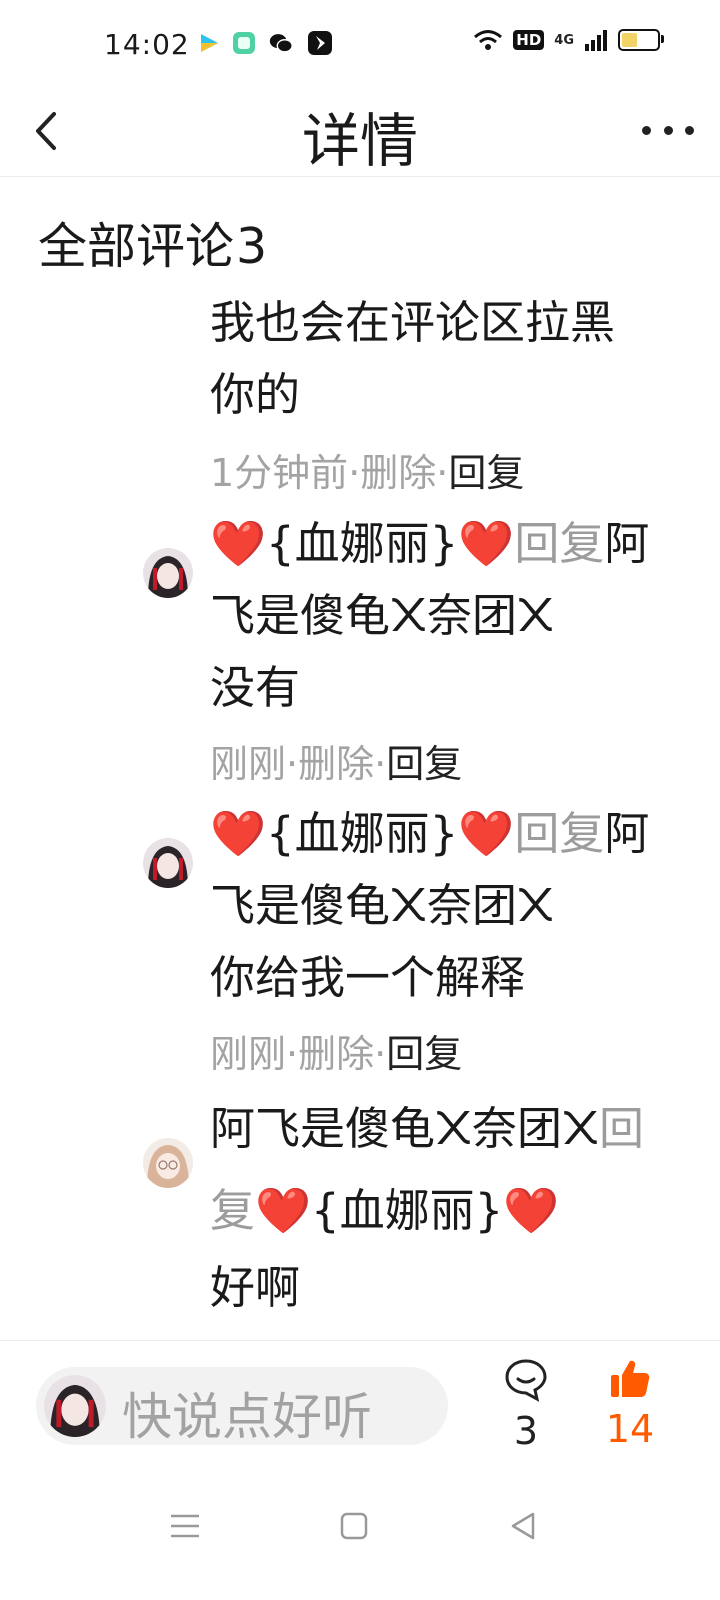  I want to click on comment-3-text: ❤️{血娜丽}❤️回复阿 飞是傻龟᙭奈团᙭ 你给我一个解释, so click(440, 906).